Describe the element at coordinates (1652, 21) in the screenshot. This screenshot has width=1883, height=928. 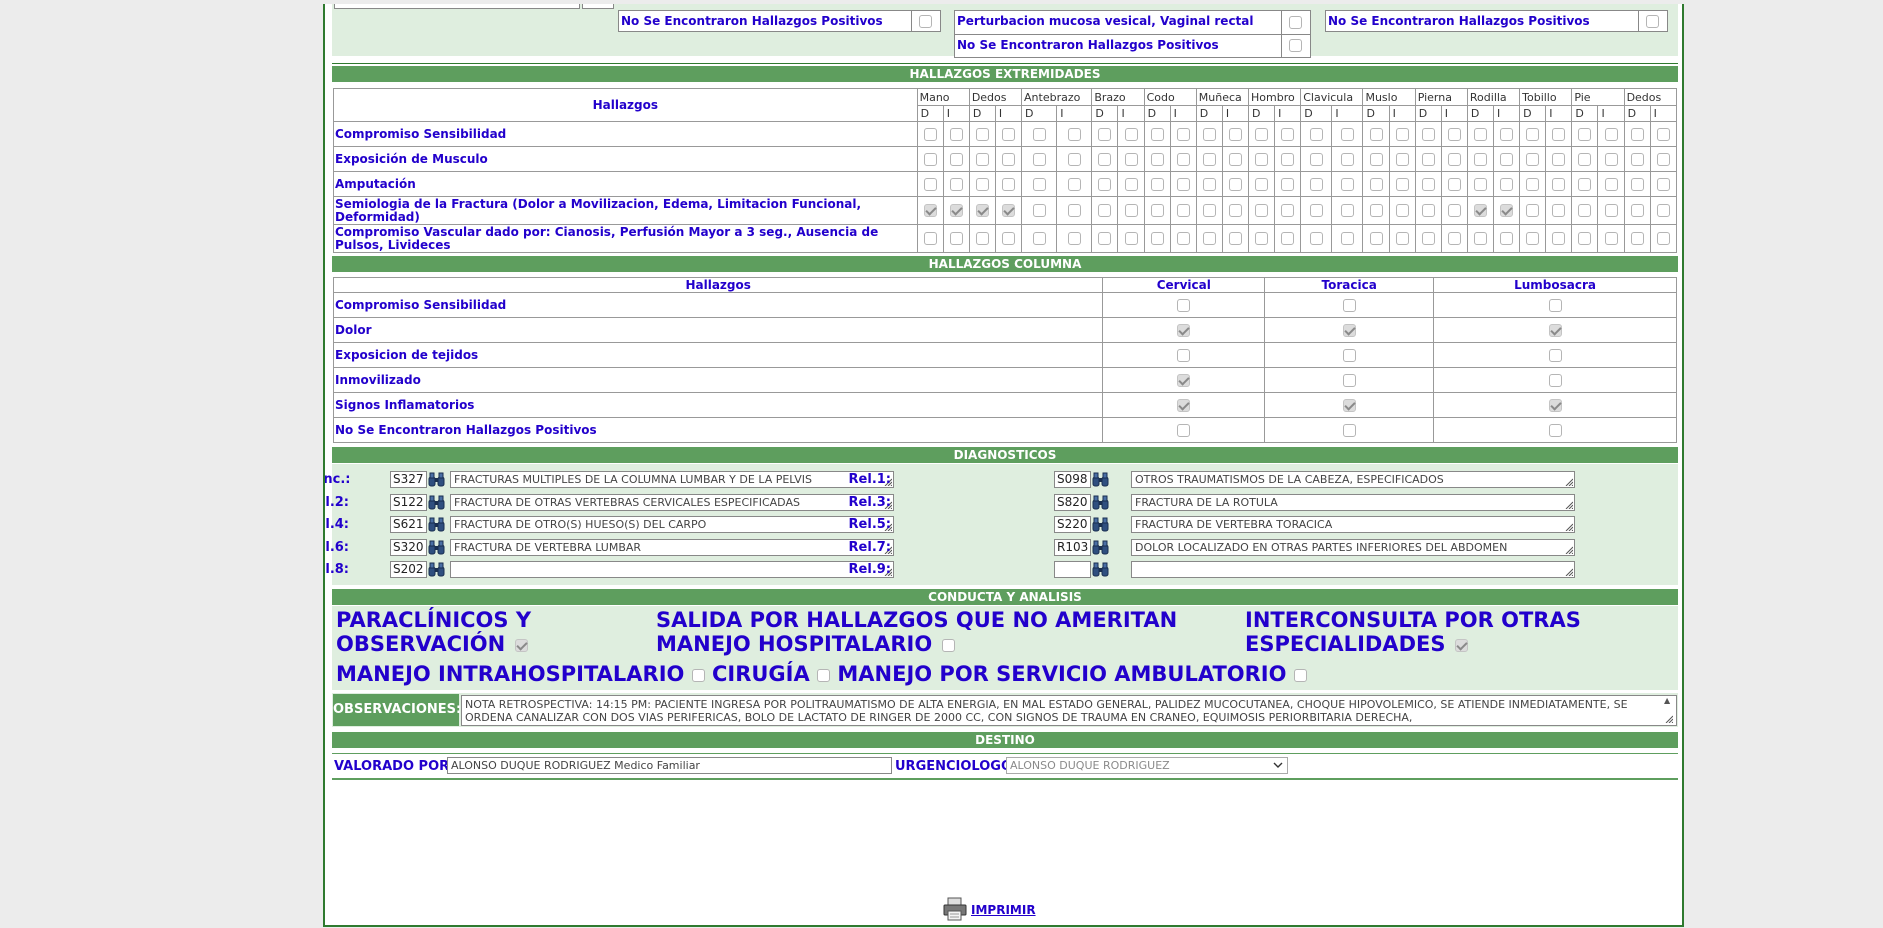
I see `top-col3-checkbox` at that location.